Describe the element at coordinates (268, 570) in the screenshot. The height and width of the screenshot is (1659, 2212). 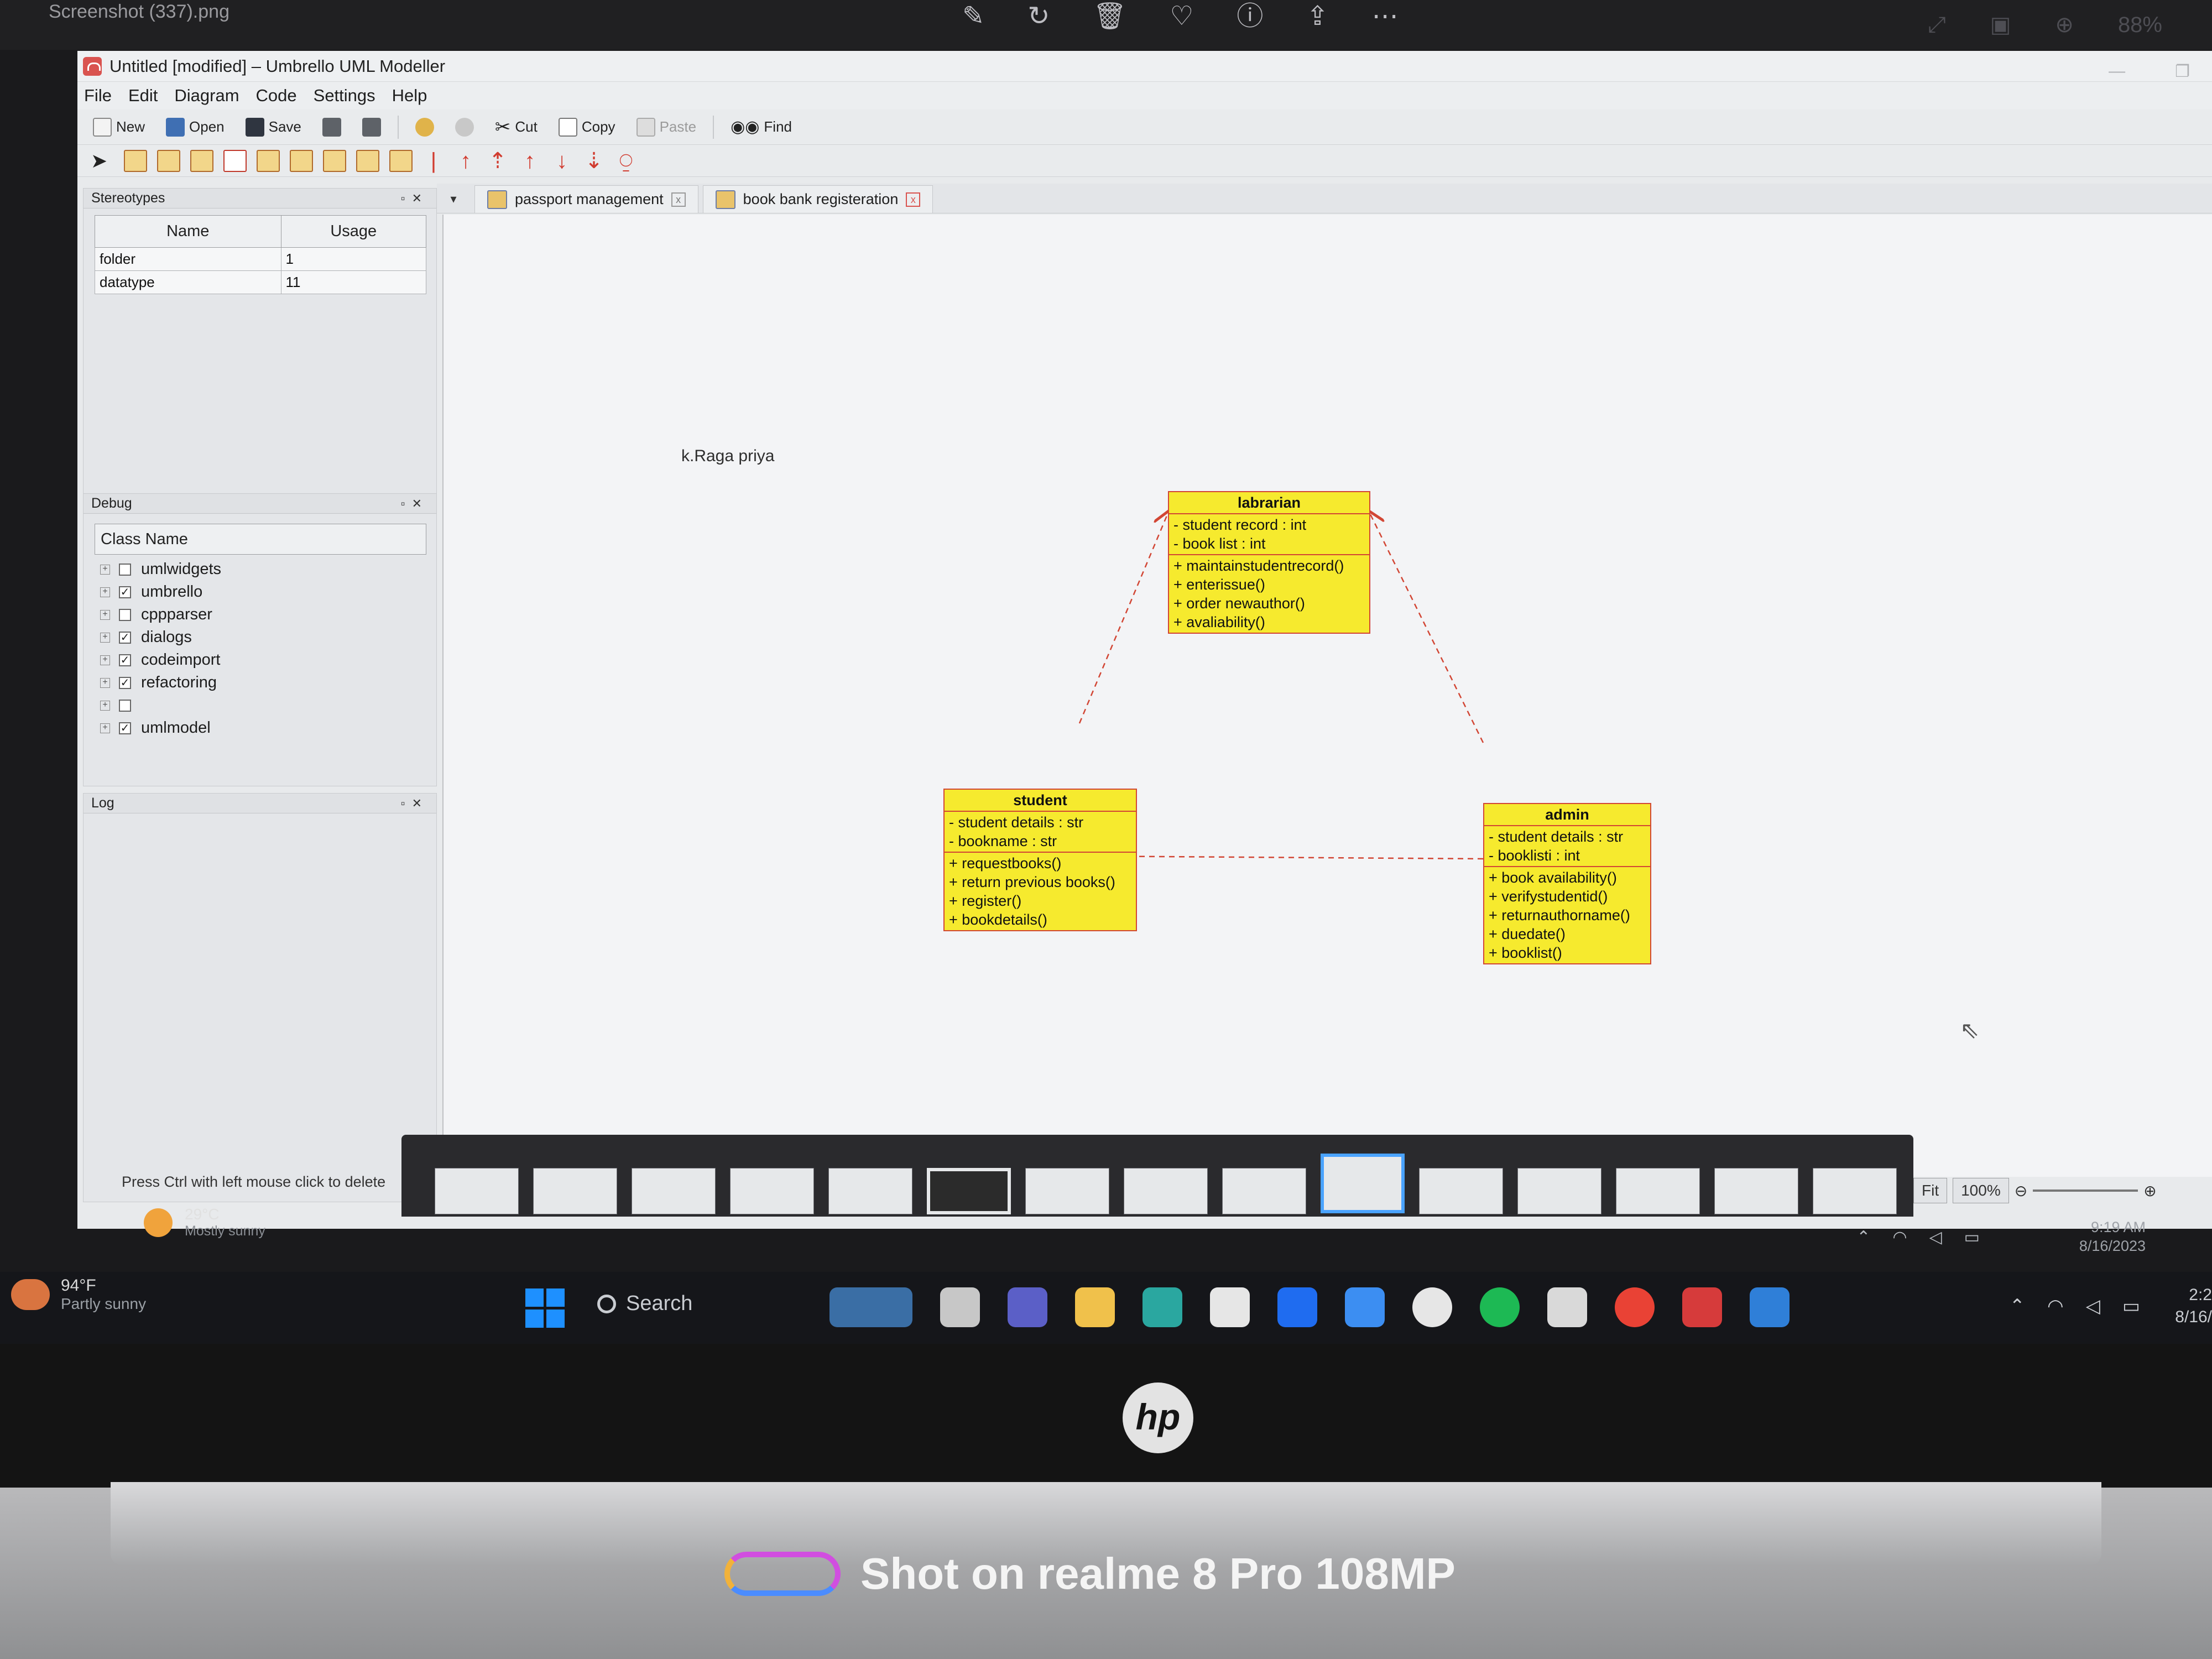
I see `debug-tree-item: + umlwidgets` at that location.